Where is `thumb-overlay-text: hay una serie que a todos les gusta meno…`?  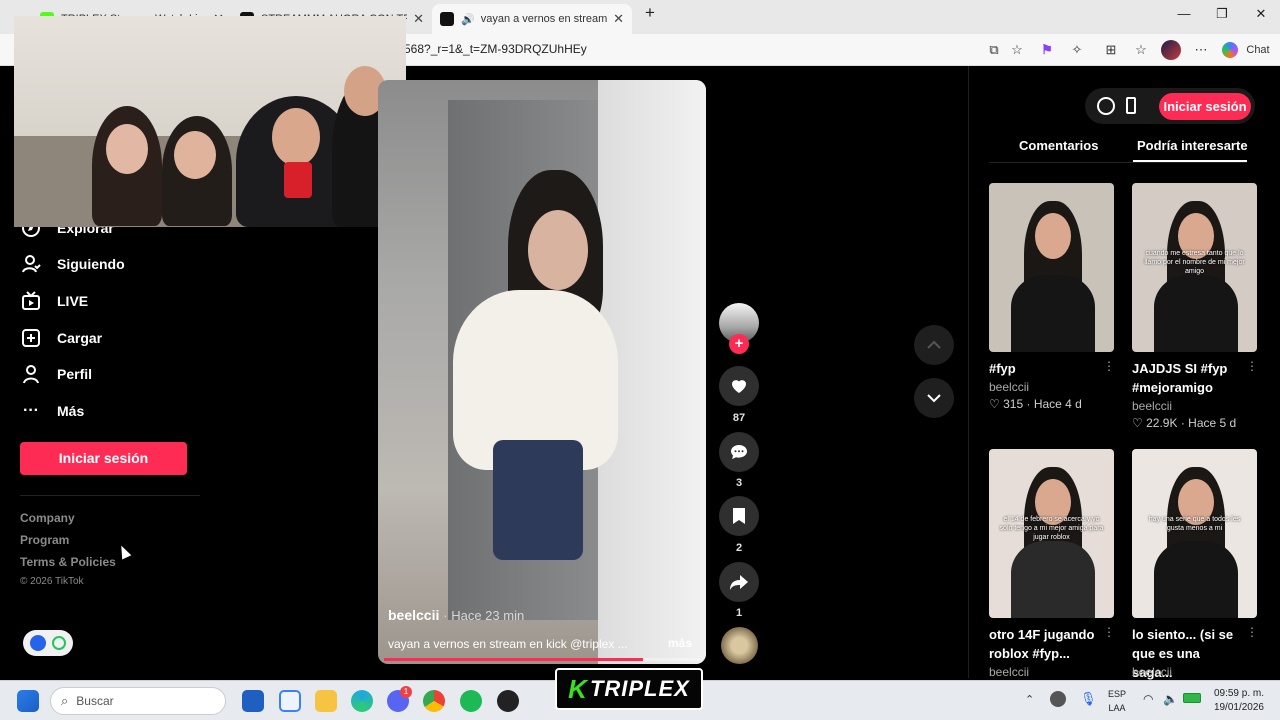 thumb-overlay-text: hay una serie que a todos les gusta meno… is located at coordinates (1194, 524).